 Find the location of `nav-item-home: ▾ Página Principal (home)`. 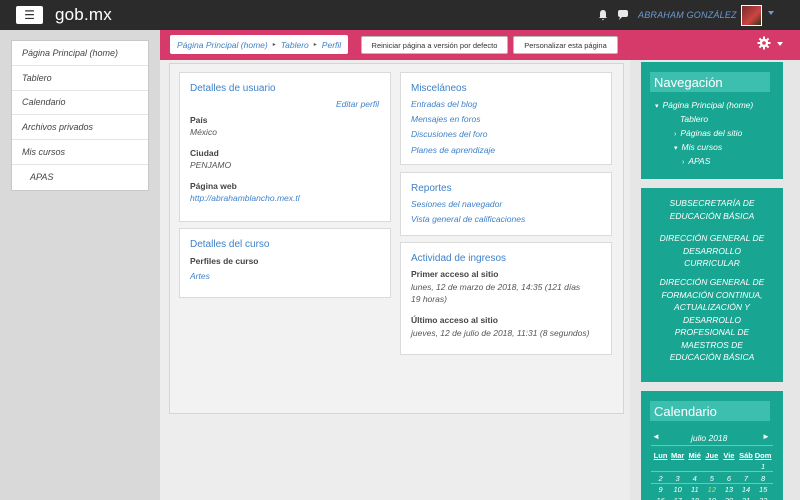

nav-item-home: ▾ Página Principal (home) is located at coordinates (704, 105).